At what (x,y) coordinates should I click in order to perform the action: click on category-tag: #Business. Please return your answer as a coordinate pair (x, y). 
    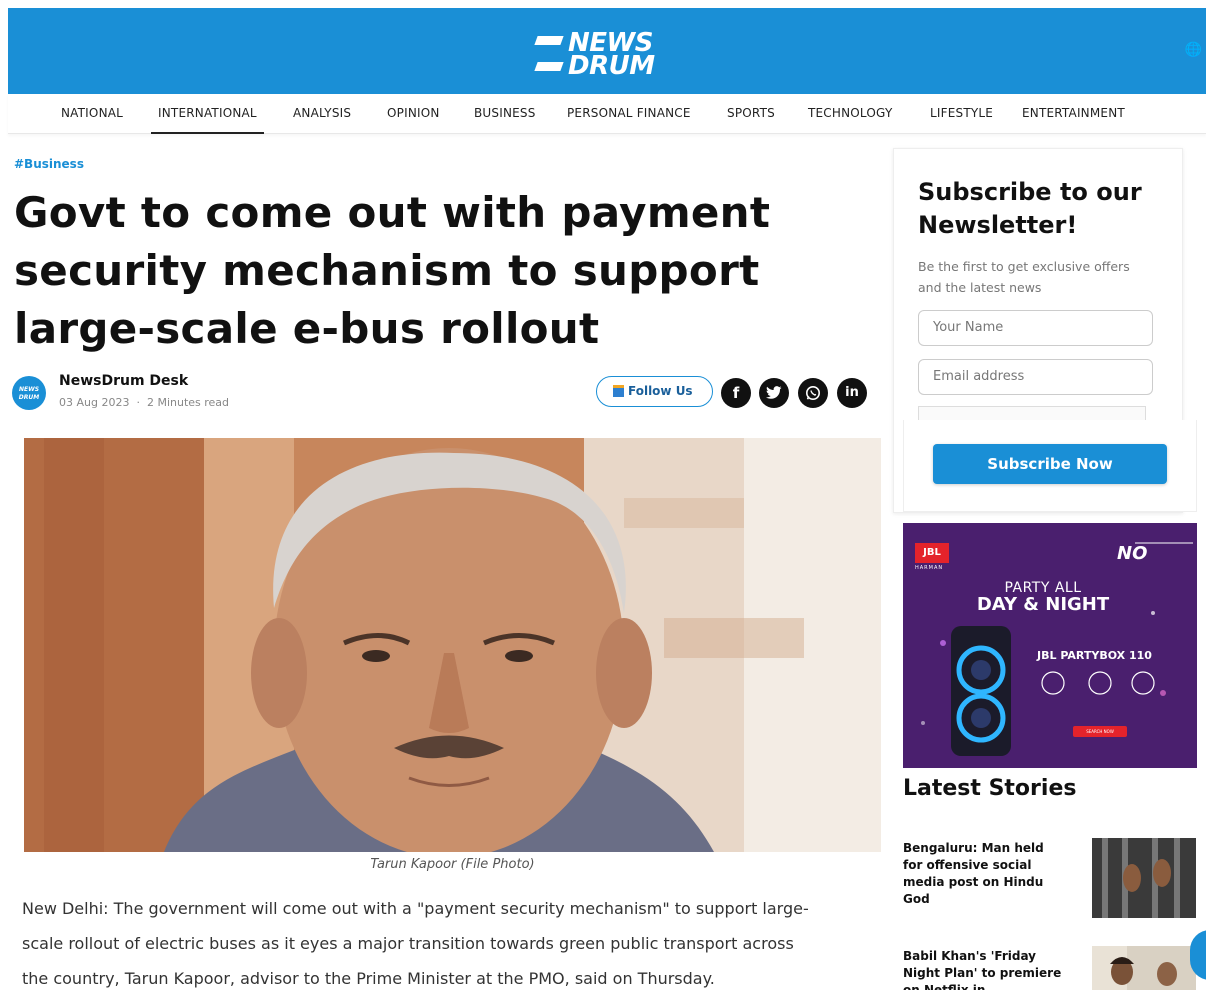
    Looking at the image, I should click on (49, 164).